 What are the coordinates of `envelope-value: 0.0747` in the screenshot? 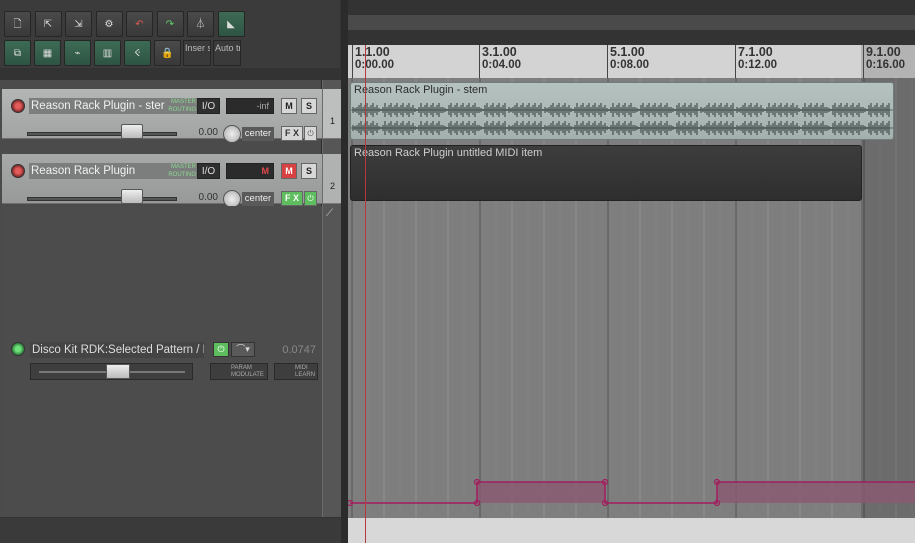 It's located at (299, 350).